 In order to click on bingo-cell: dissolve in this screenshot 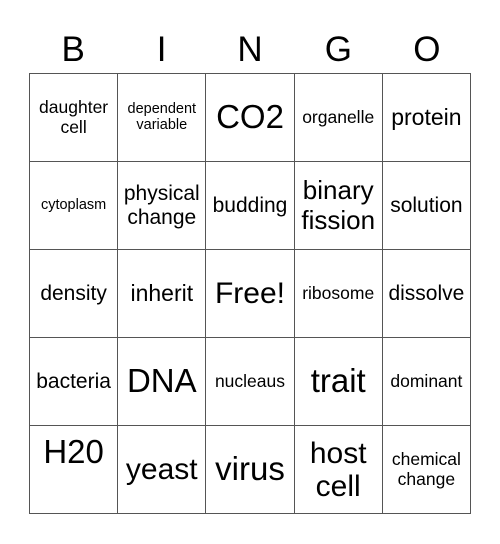, I will do `click(426, 294)`.